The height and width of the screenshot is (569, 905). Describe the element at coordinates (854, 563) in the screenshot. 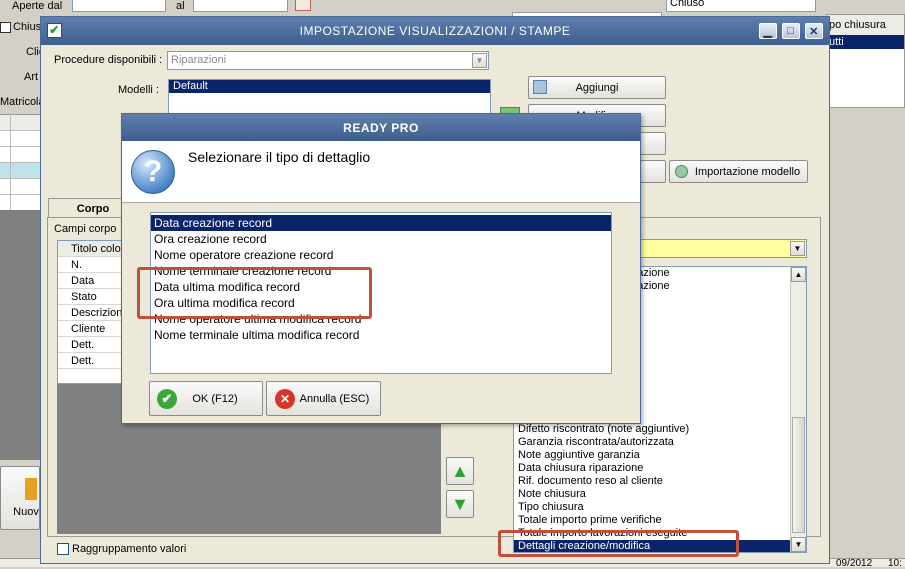

I see `status-date: 09/2012` at that location.